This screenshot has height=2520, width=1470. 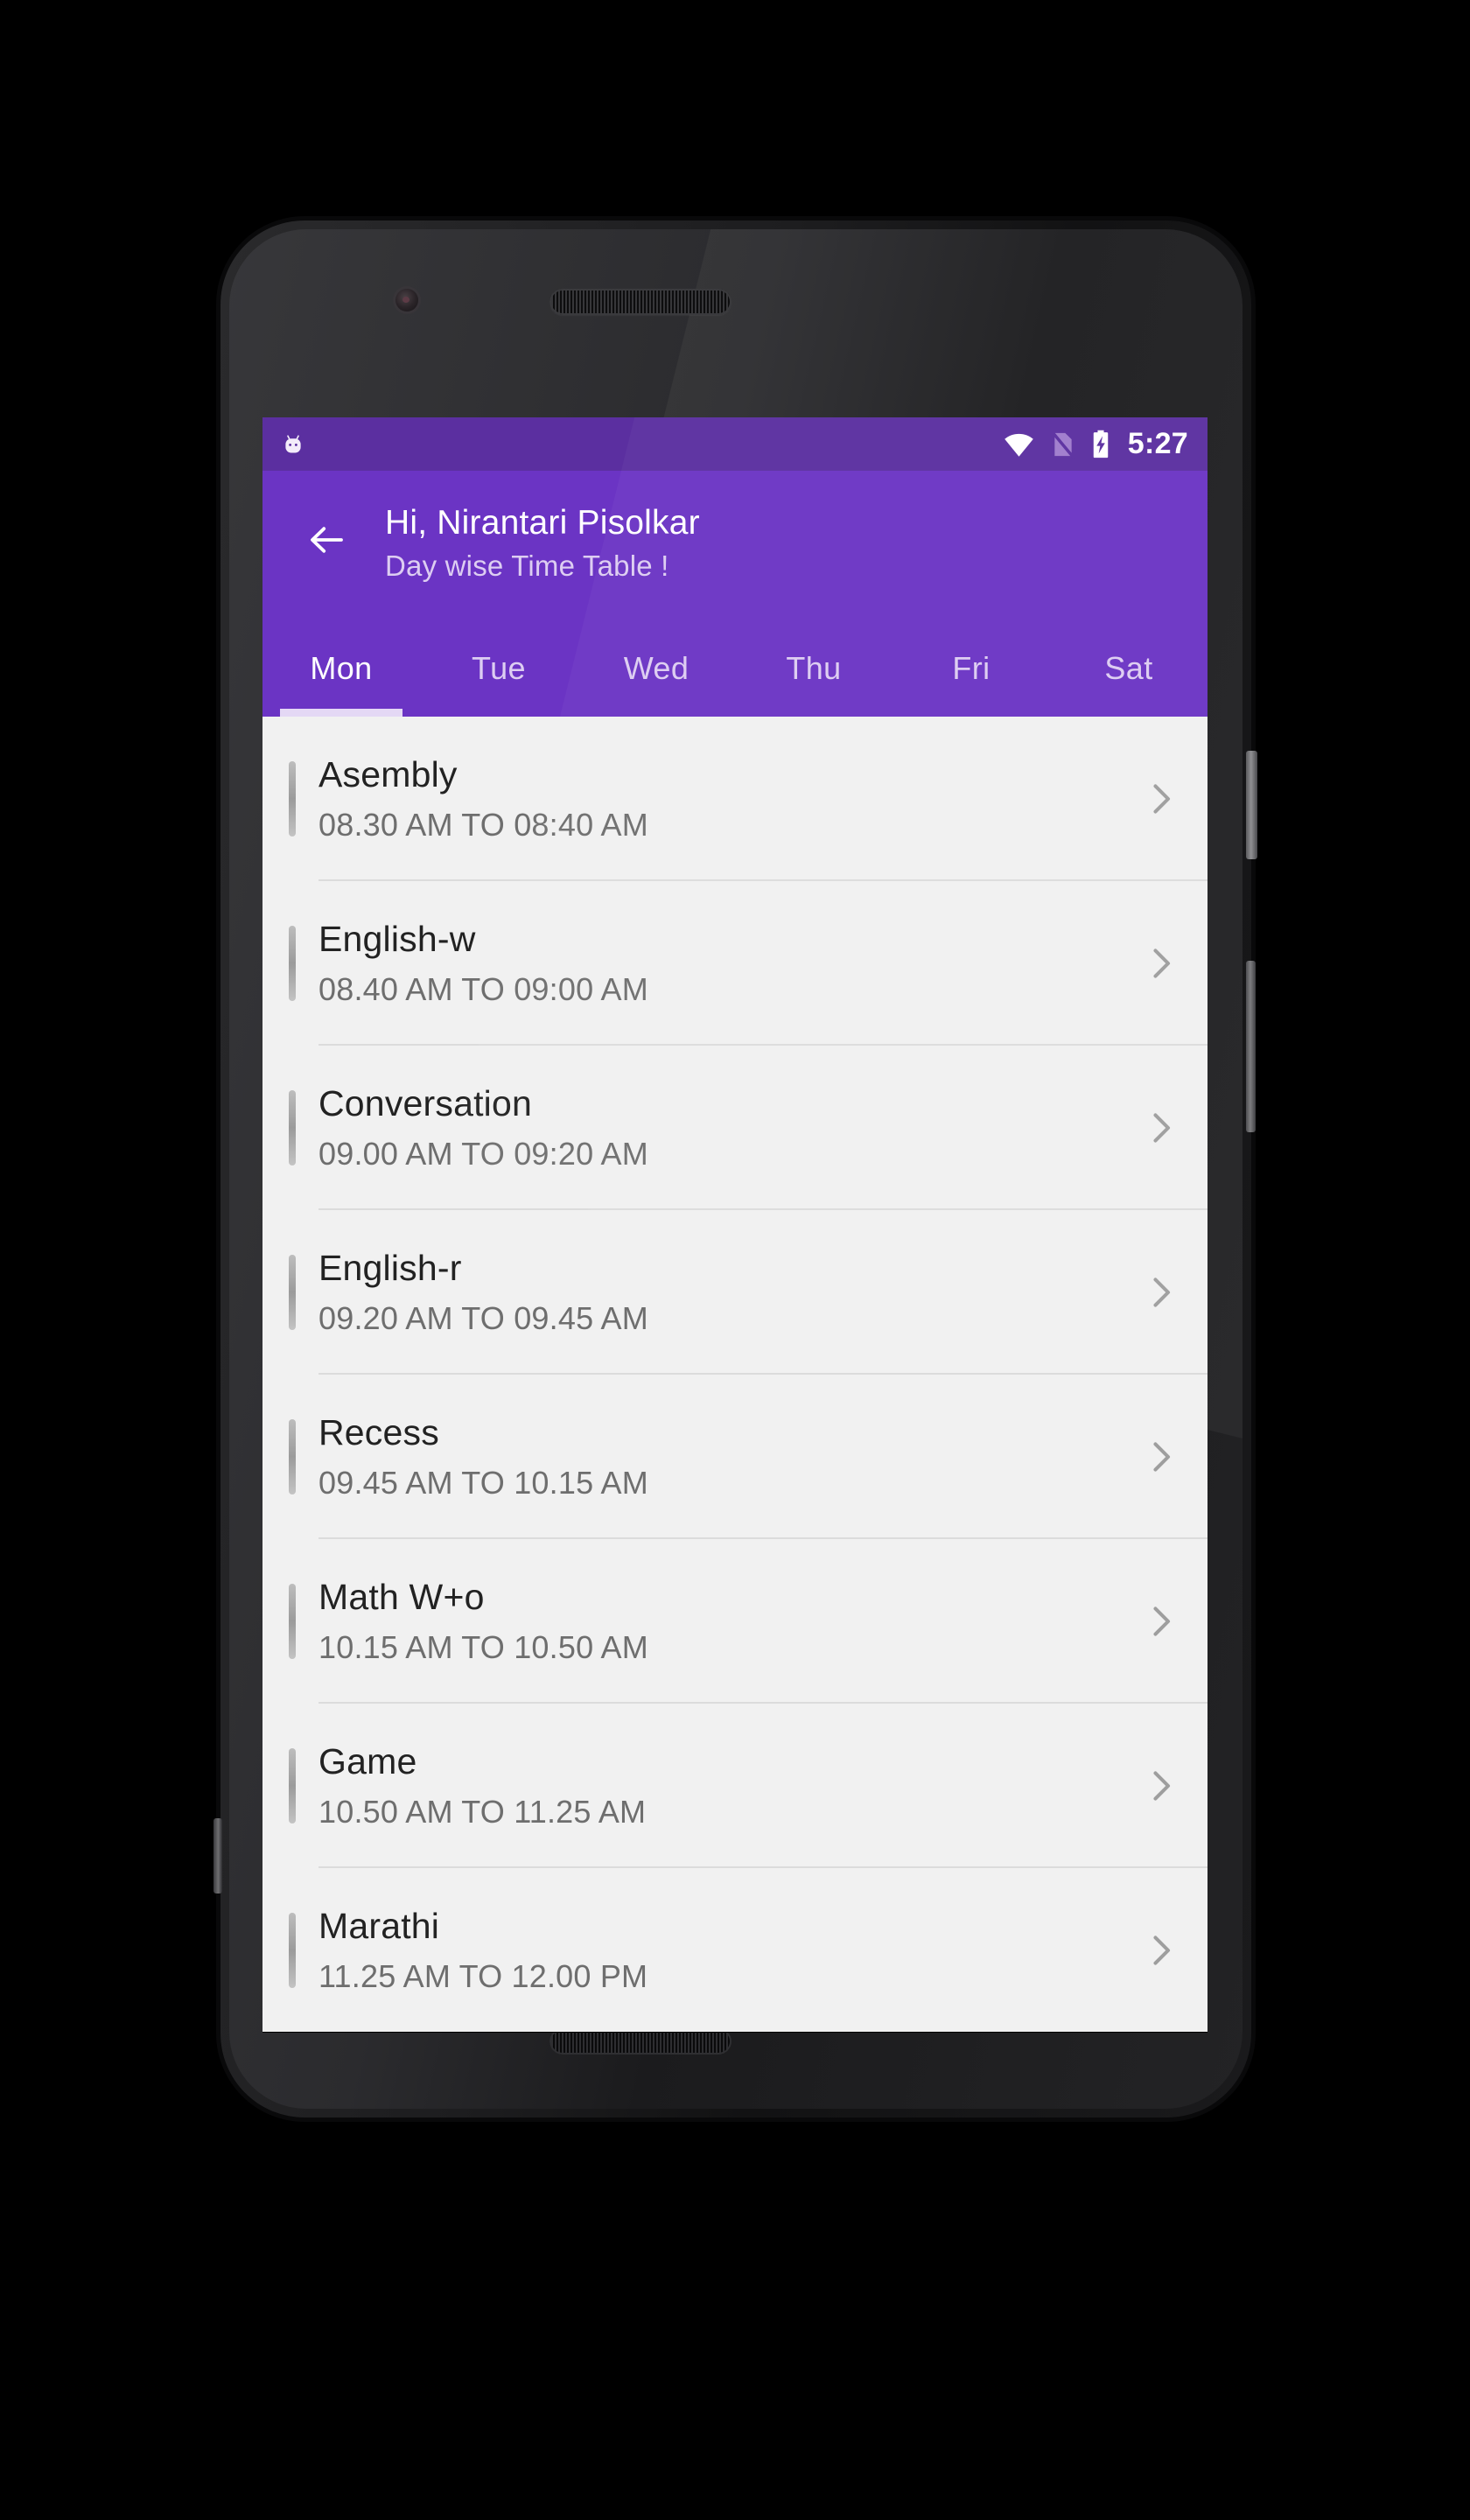 I want to click on back-button, so click(x=326, y=540).